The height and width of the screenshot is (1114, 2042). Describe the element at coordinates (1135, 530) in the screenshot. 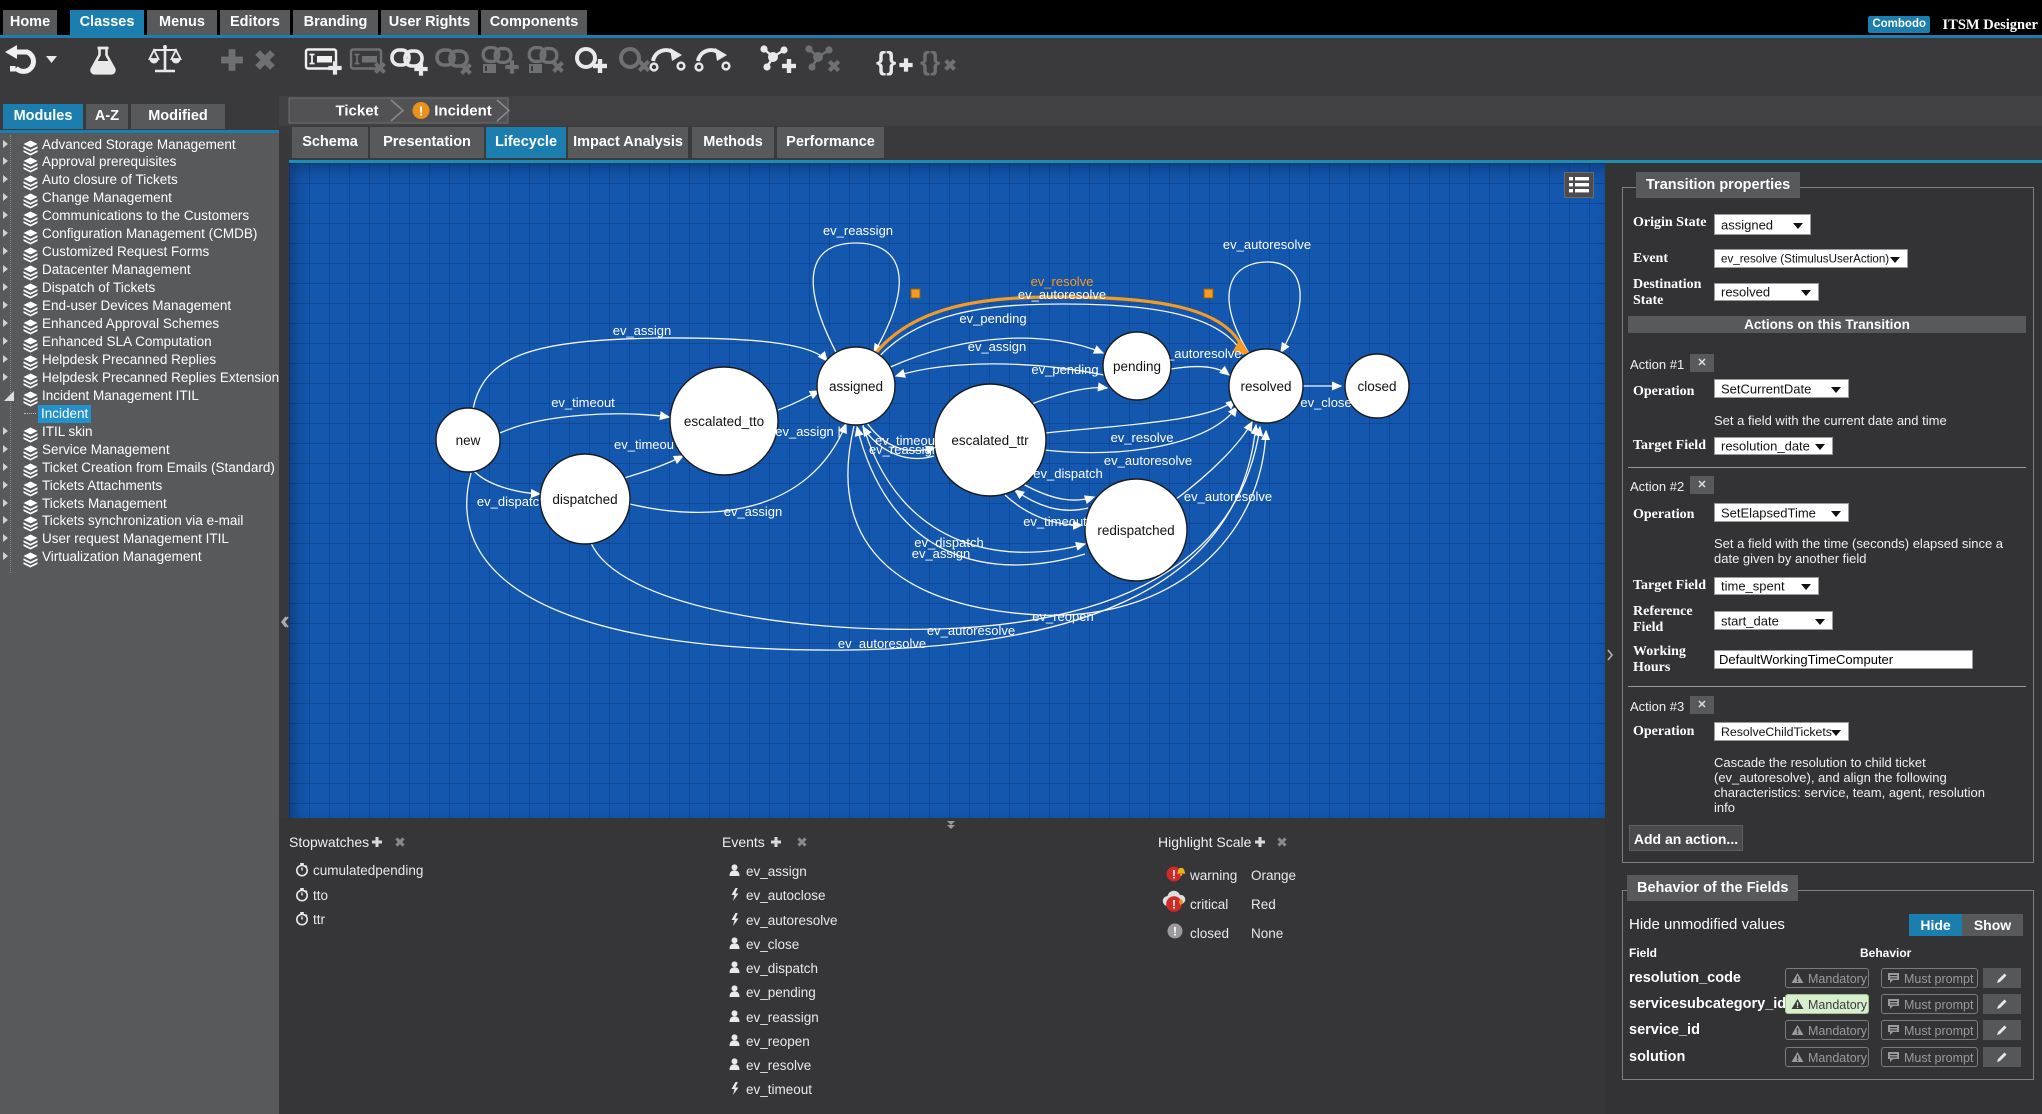

I see `svg-text: redispatched` at that location.